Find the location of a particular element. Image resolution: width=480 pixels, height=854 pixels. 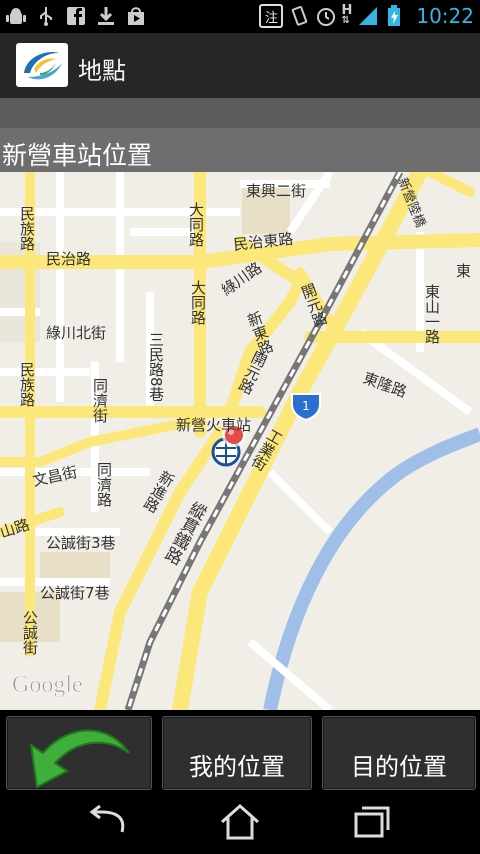

download-icon is located at coordinates (106, 16).